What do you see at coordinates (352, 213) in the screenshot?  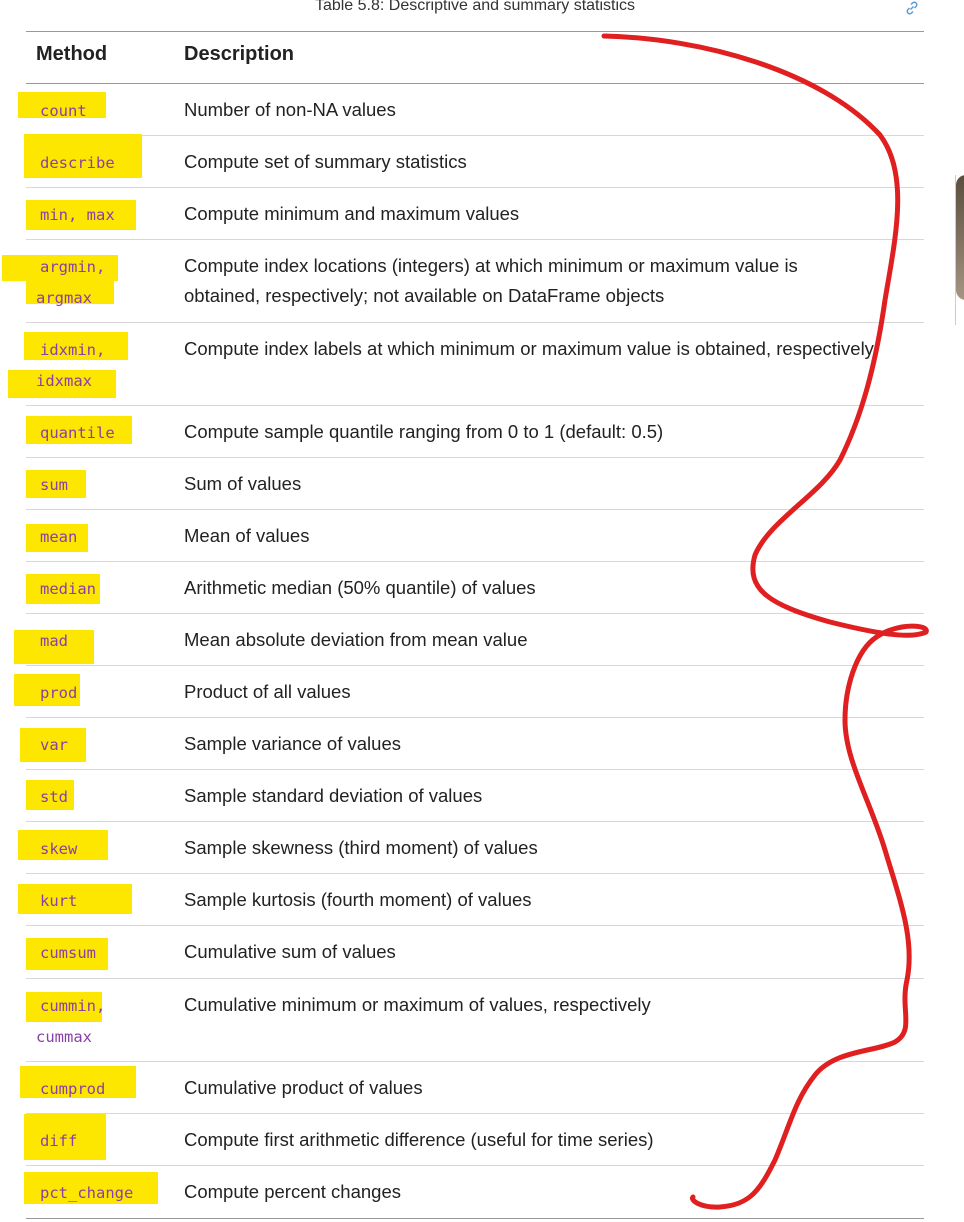 I see `method-description: Compute minimum and maximum values` at bounding box center [352, 213].